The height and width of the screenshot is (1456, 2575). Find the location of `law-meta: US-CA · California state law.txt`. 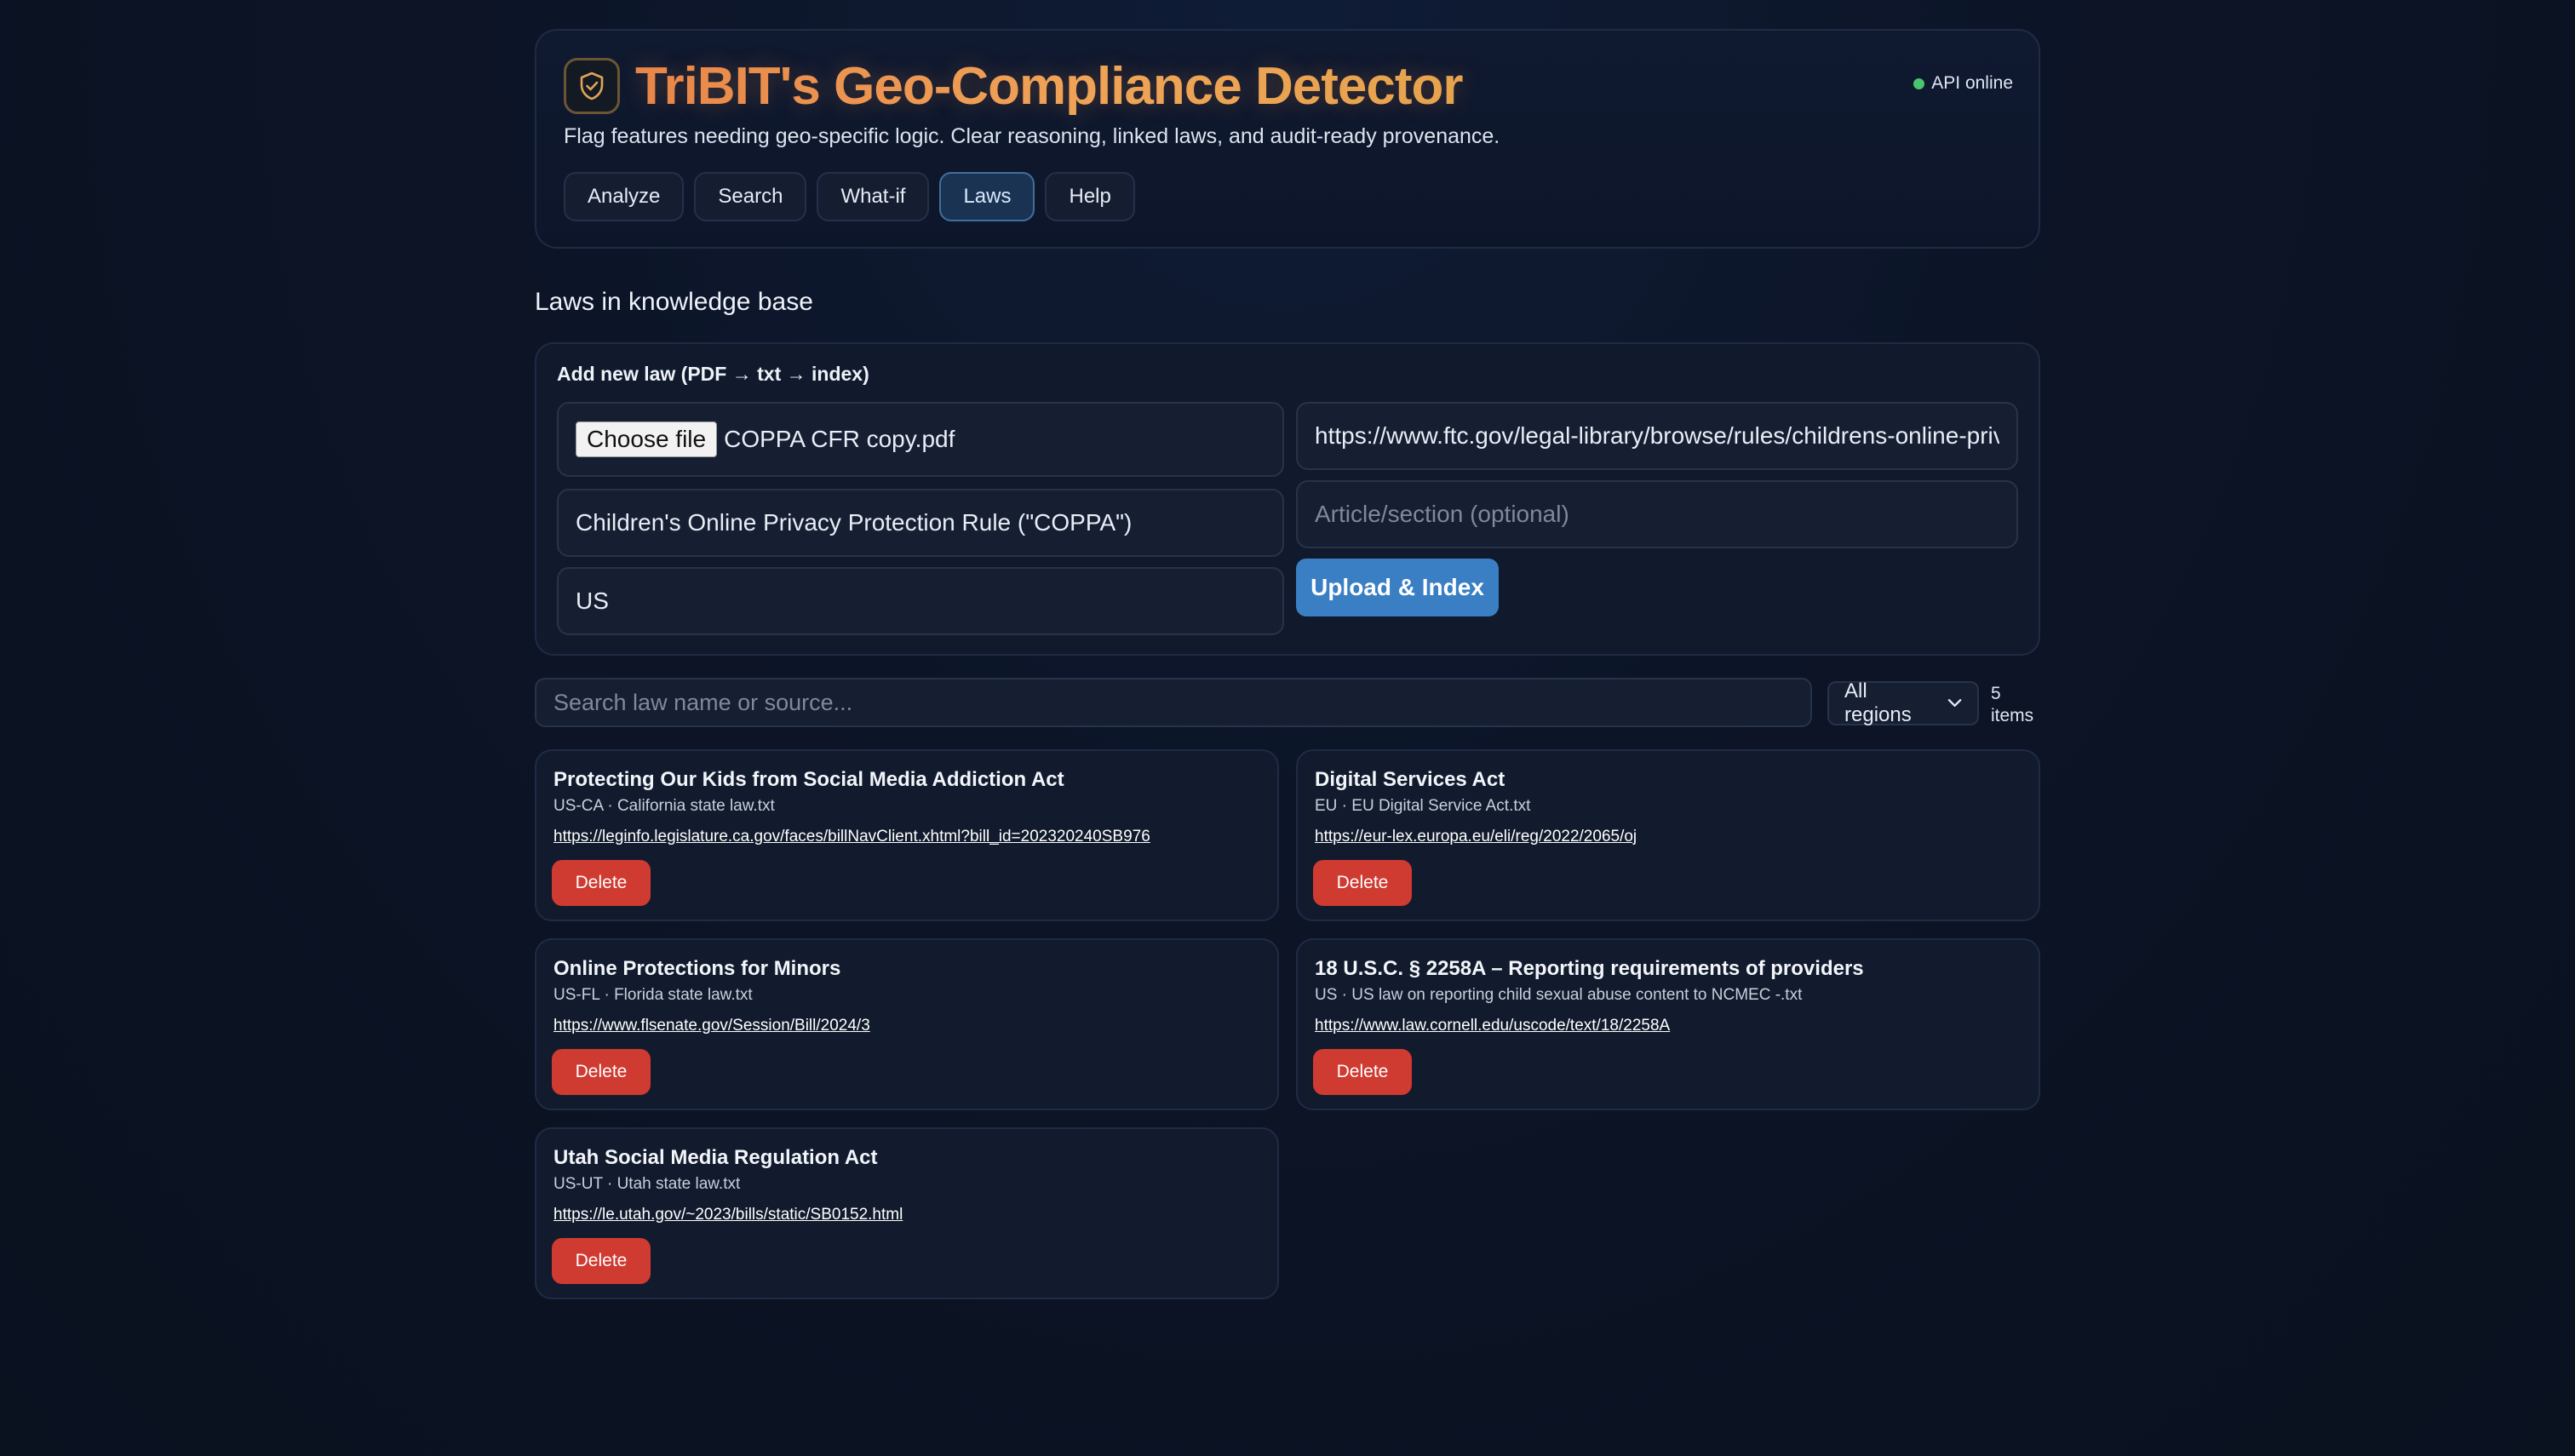

law-meta: US-CA · California state law.txt is located at coordinates (664, 806).